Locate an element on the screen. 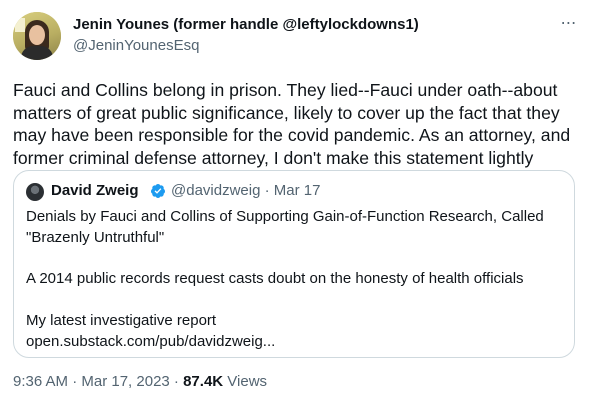 This screenshot has width=589, height=403. views-count: 87.4K is located at coordinates (203, 381).